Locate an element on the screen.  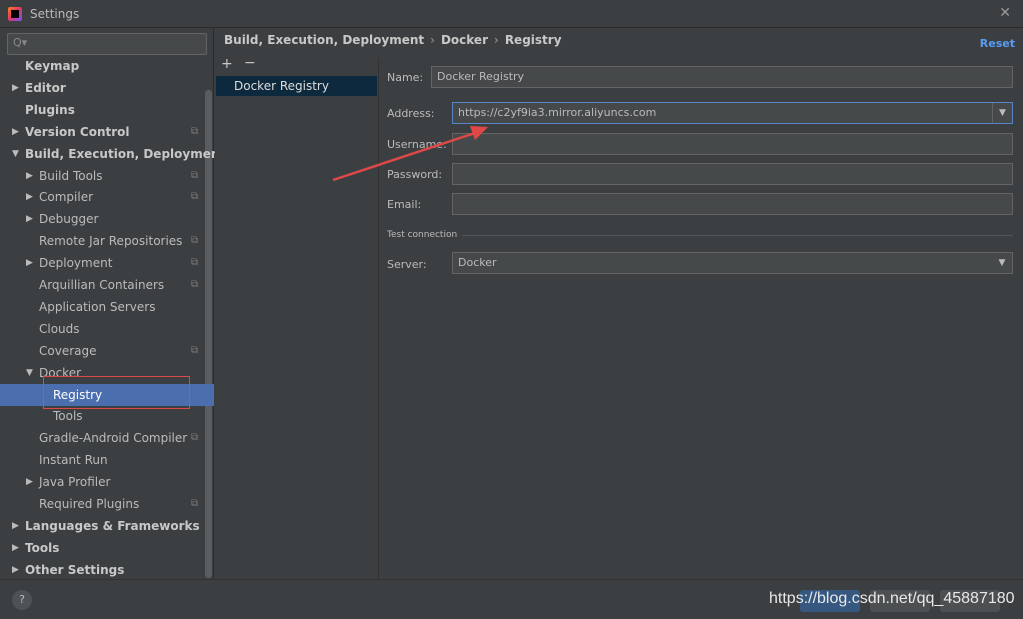
sidebar-item-label: Application Servers is located at coordinates (97, 306).